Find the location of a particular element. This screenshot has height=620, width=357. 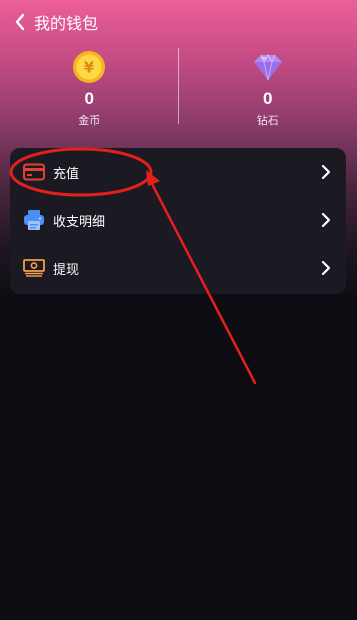

coin-symbol: ¥ is located at coordinates (89, 68).